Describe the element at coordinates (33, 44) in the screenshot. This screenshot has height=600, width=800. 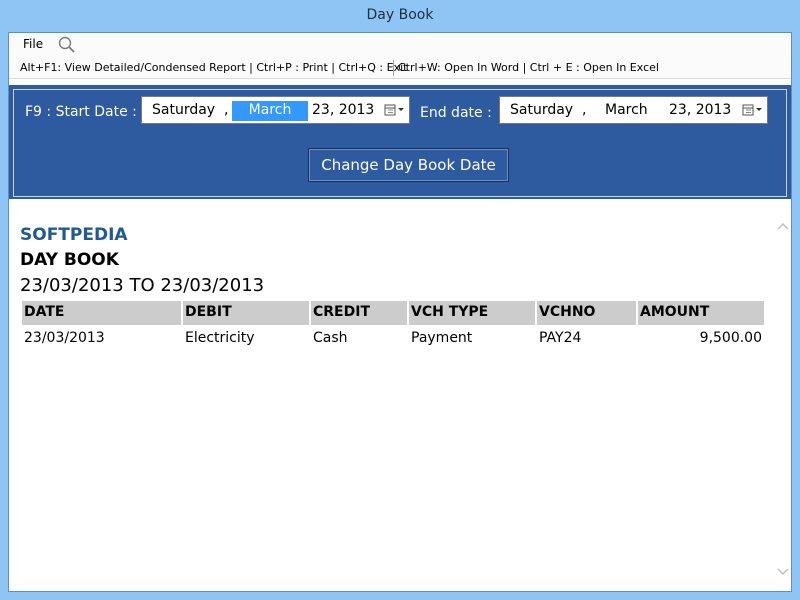
I see `menu-file: File` at that location.